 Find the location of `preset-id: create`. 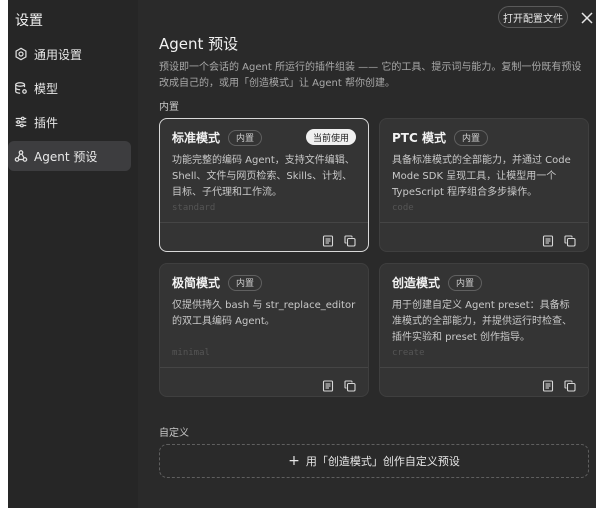

preset-id: create is located at coordinates (408, 353).